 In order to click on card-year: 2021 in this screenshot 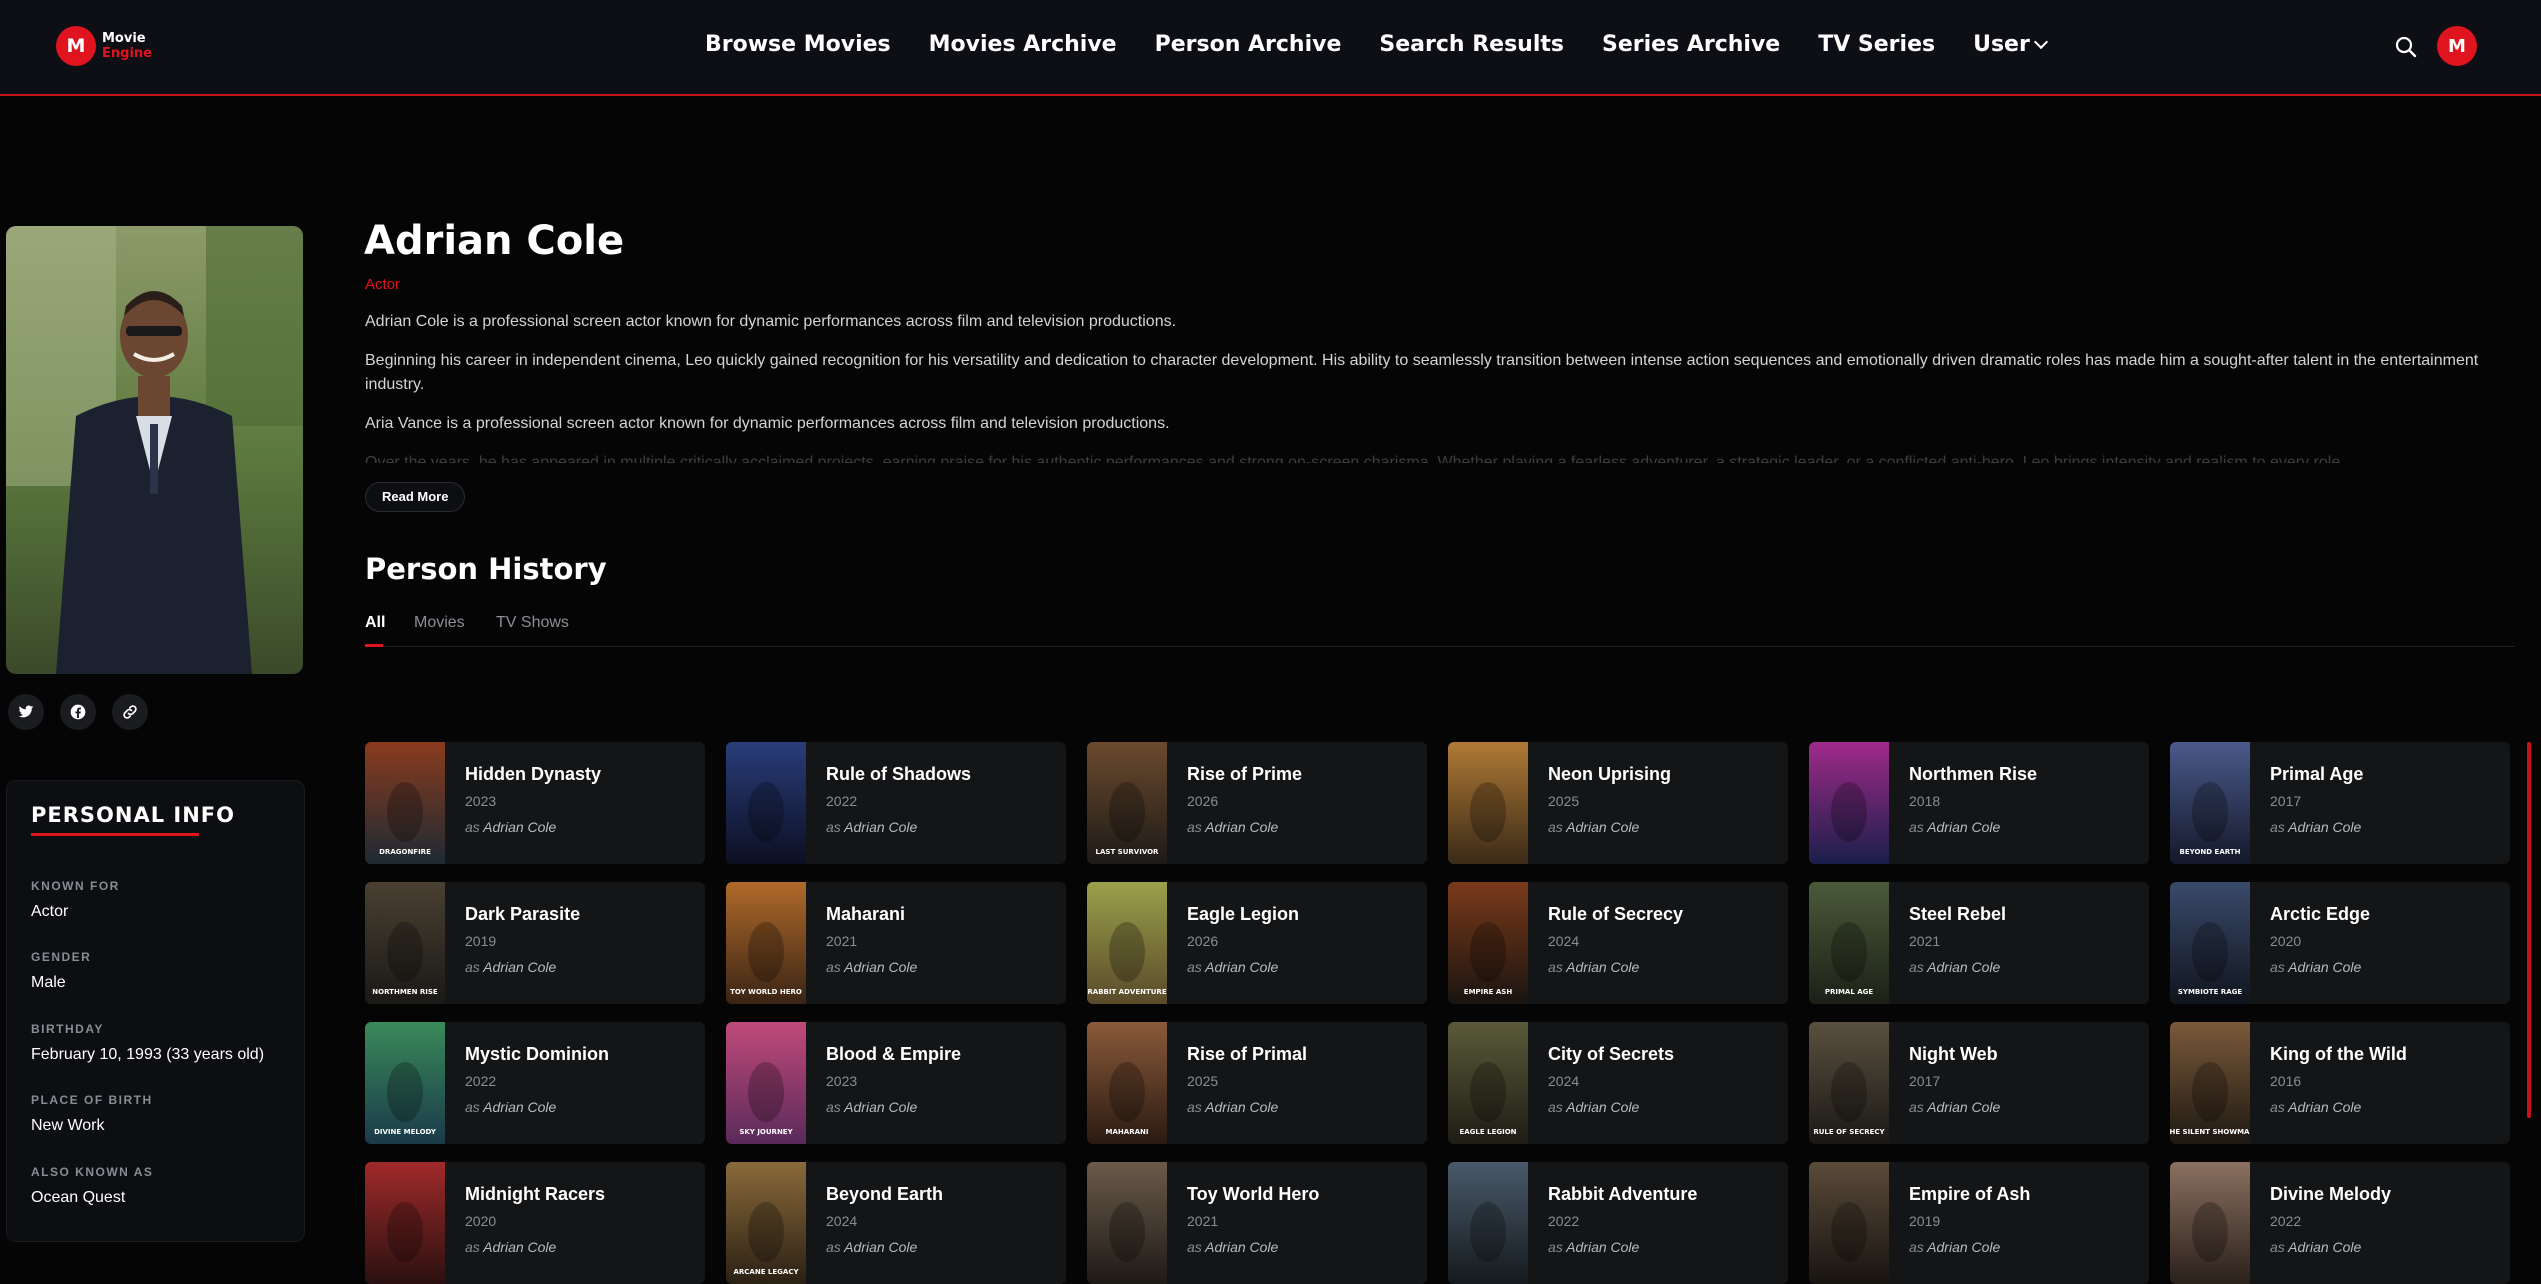, I will do `click(842, 941)`.